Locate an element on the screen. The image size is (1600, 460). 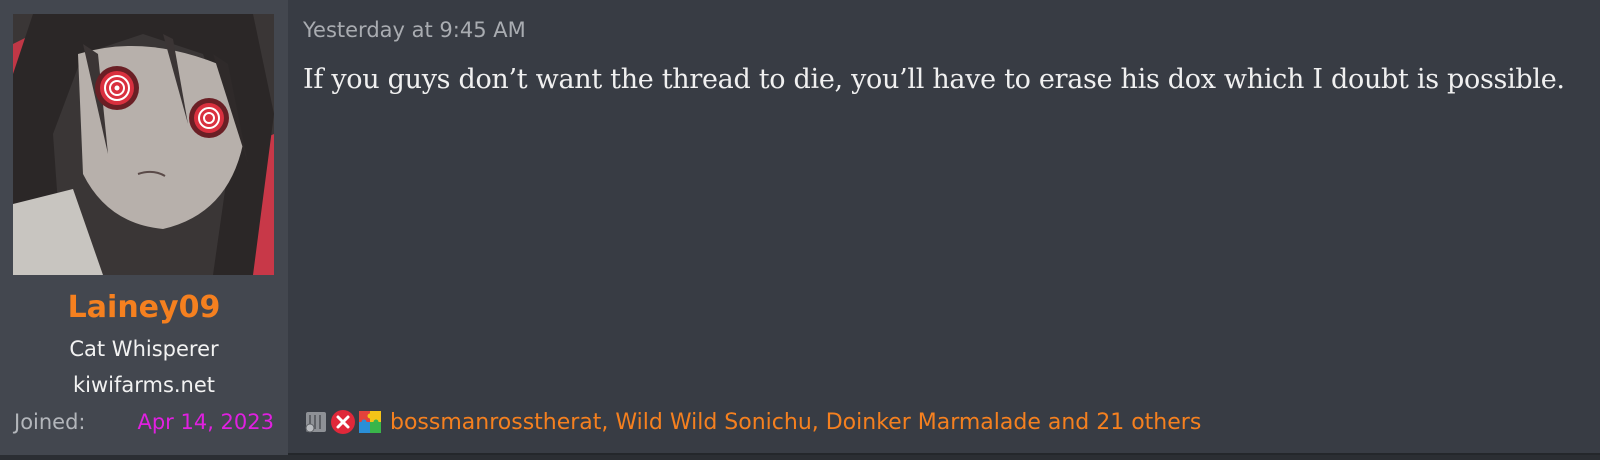
user-banner: kiwifarms.net is located at coordinates (144, 385).